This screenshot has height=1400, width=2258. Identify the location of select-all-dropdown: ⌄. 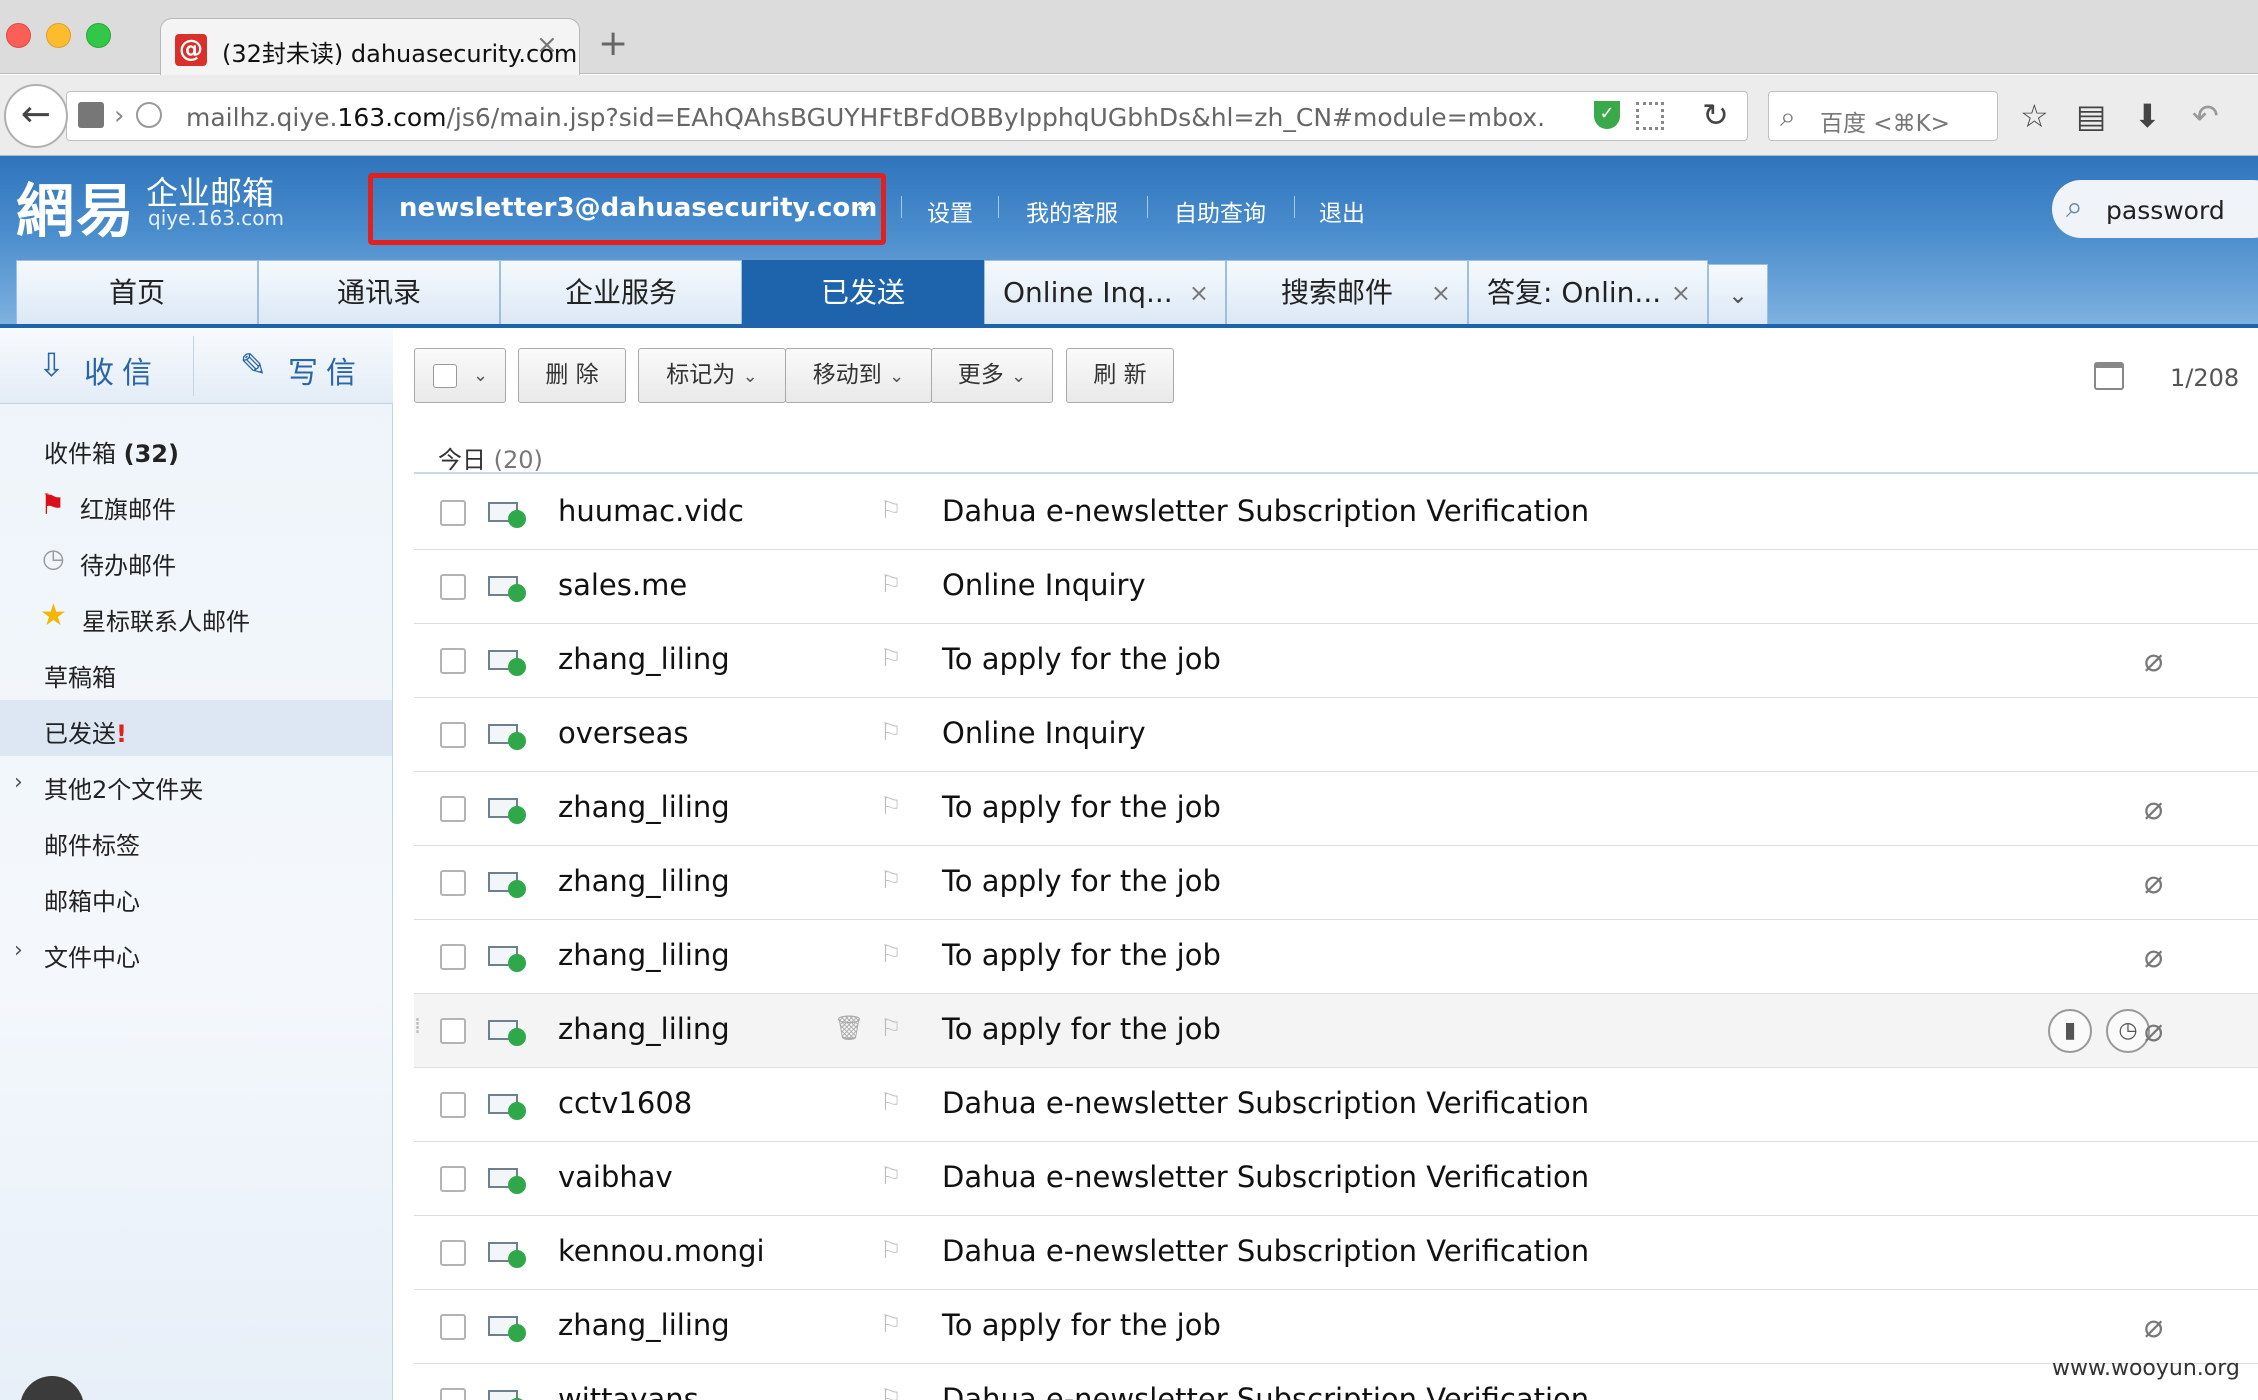
(460, 375).